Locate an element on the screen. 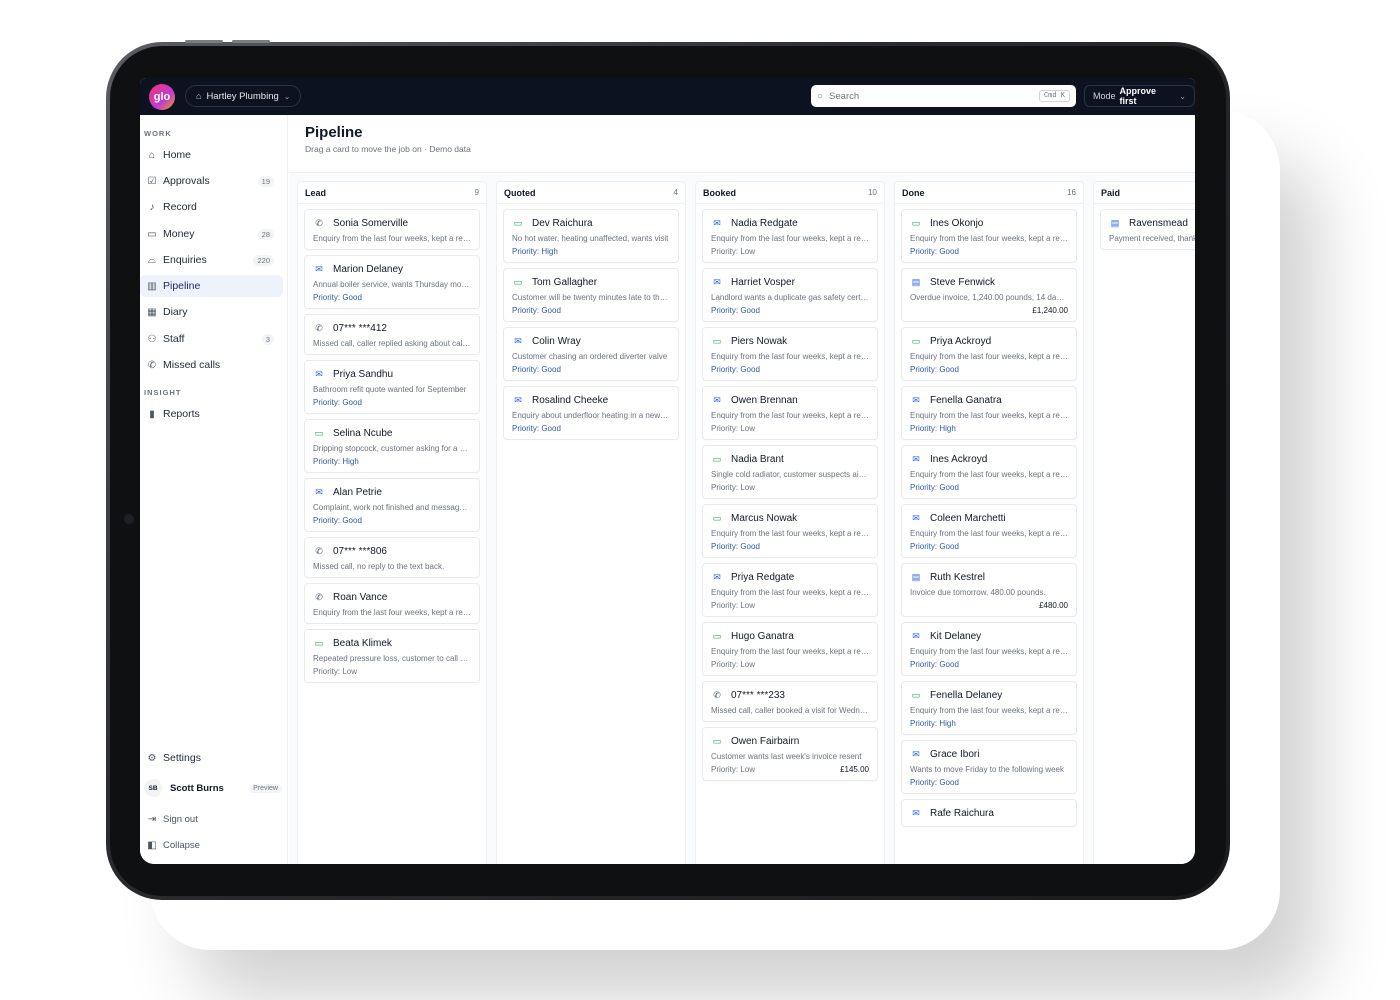  settings-button: ⚙ Settings is located at coordinates (211, 758).